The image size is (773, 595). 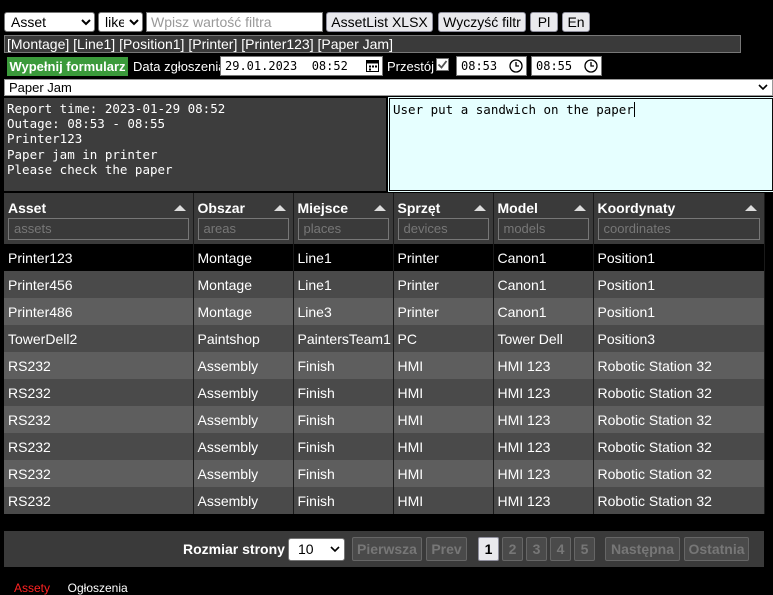 I want to click on cell: HMI 123, so click(x=543, y=419).